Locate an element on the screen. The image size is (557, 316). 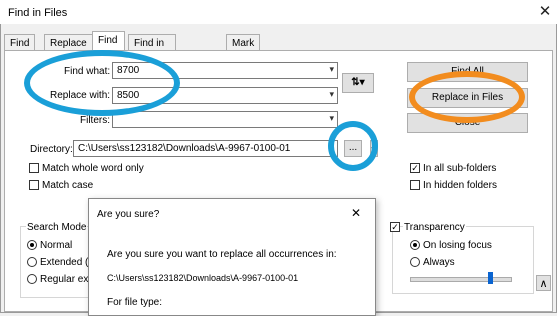
directory-label: Directory: is located at coordinates (51, 149).